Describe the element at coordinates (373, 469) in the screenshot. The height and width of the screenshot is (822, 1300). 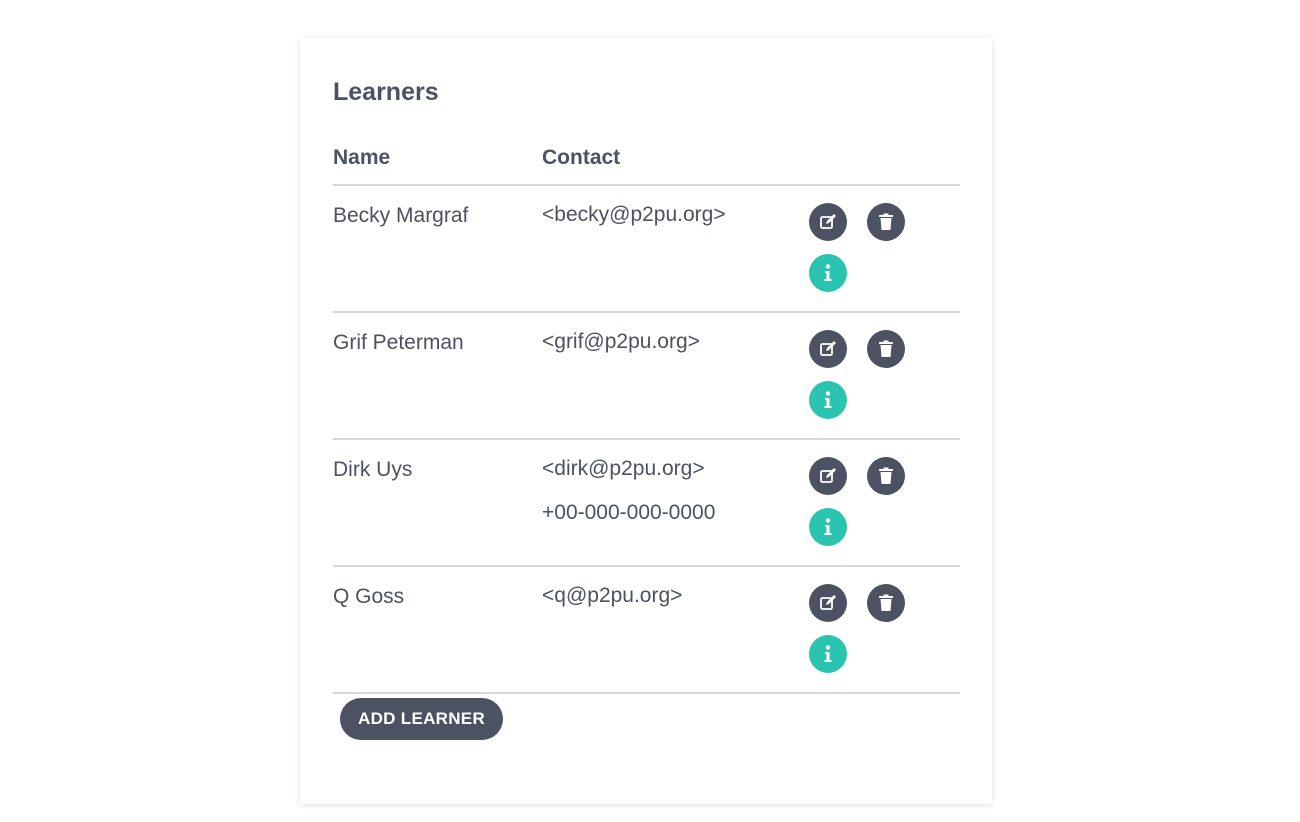
I see `learner-name: Dirk Uys` at that location.